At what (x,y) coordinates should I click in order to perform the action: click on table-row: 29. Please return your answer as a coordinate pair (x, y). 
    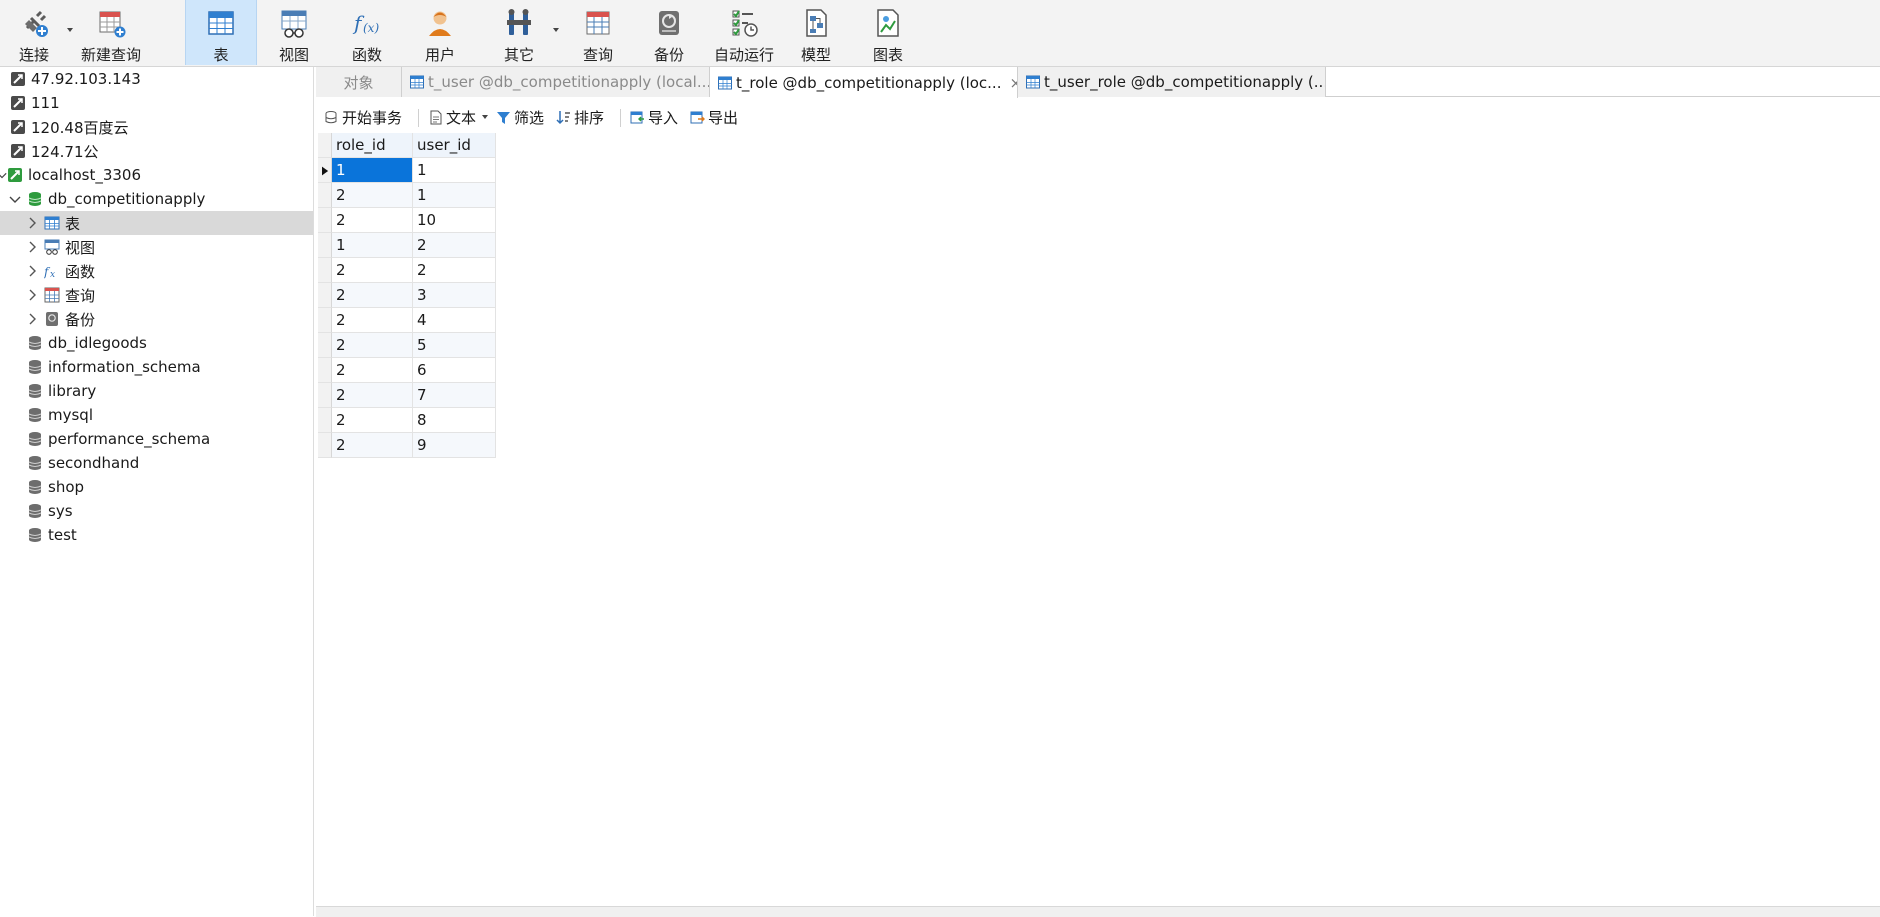
    Looking at the image, I should click on (407, 445).